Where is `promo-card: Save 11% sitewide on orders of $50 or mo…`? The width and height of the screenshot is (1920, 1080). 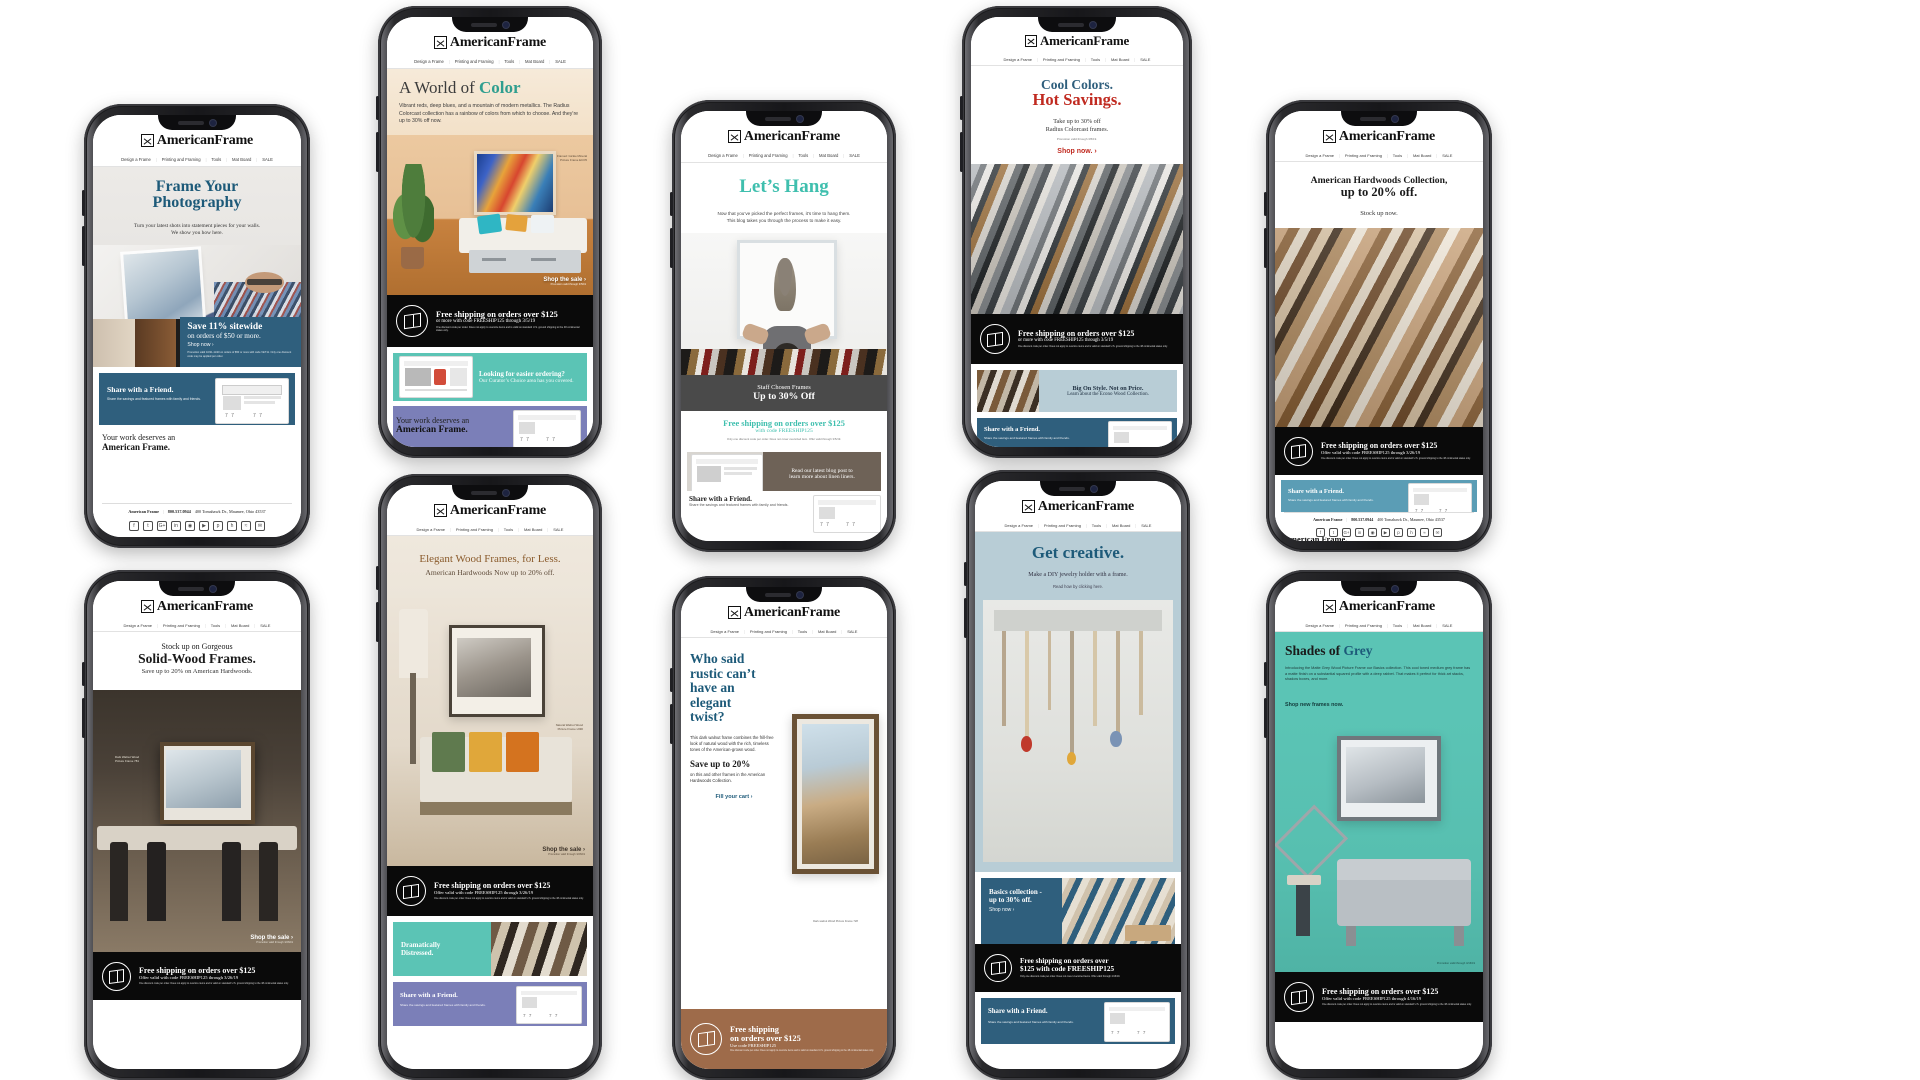
promo-card: Save 11% sitewide on orders of $50 or mo… is located at coordinates (240, 342).